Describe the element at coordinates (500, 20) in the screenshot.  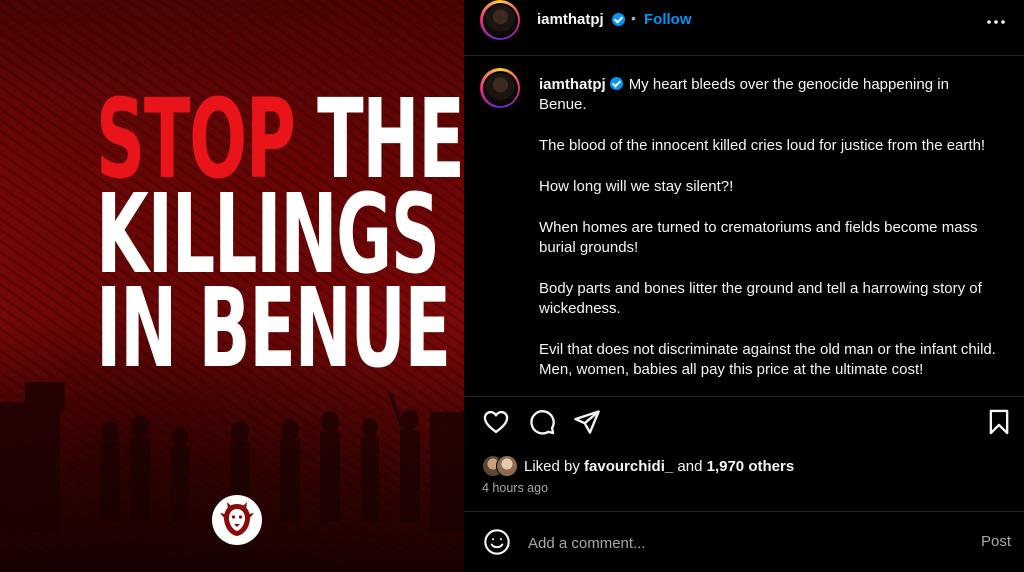
I see `author-avatar` at that location.